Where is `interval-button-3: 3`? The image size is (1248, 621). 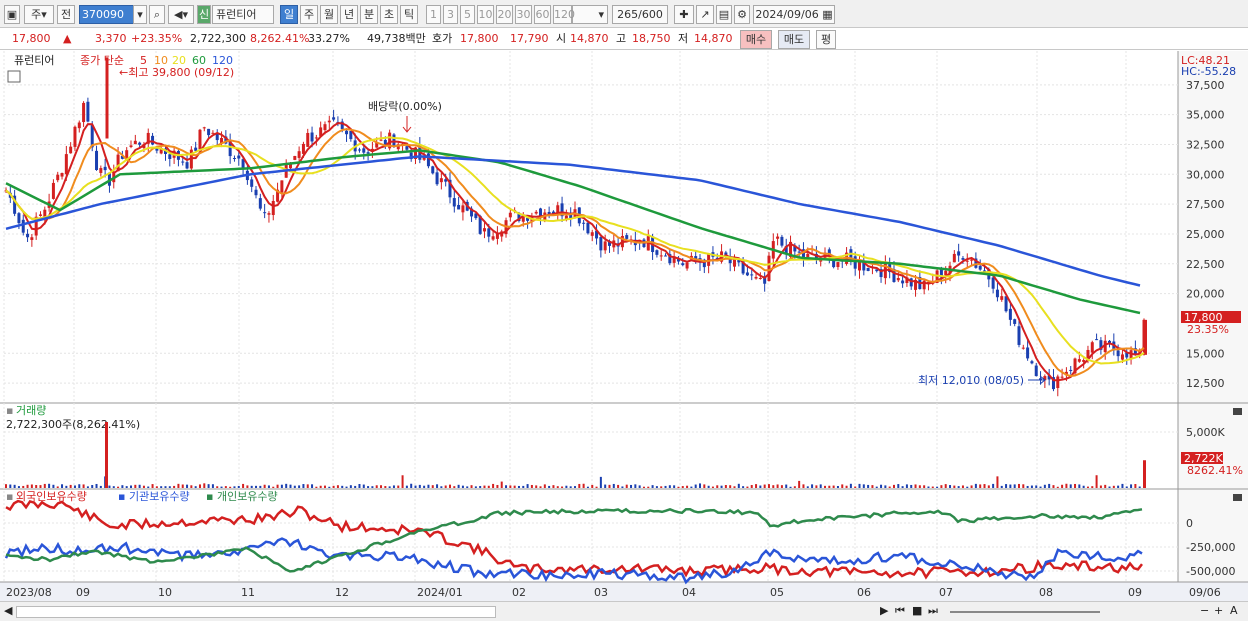
interval-button-3: 3 is located at coordinates (450, 14).